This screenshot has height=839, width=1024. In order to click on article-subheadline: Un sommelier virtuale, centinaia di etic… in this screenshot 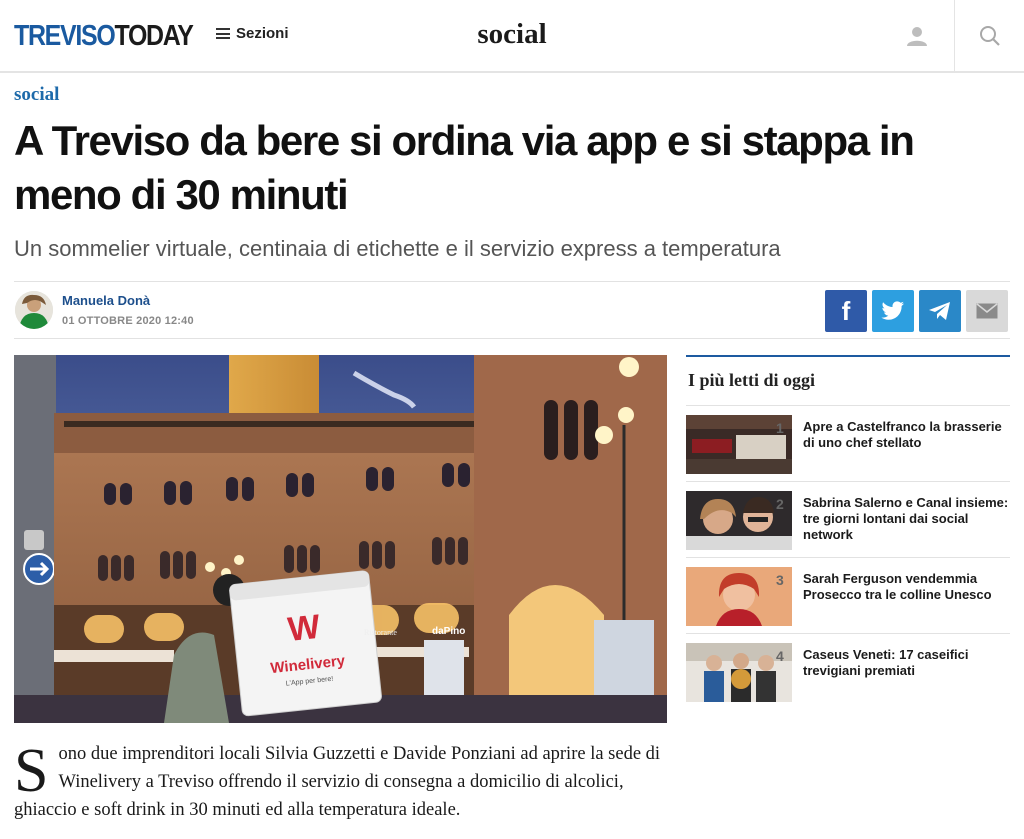, I will do `click(397, 248)`.